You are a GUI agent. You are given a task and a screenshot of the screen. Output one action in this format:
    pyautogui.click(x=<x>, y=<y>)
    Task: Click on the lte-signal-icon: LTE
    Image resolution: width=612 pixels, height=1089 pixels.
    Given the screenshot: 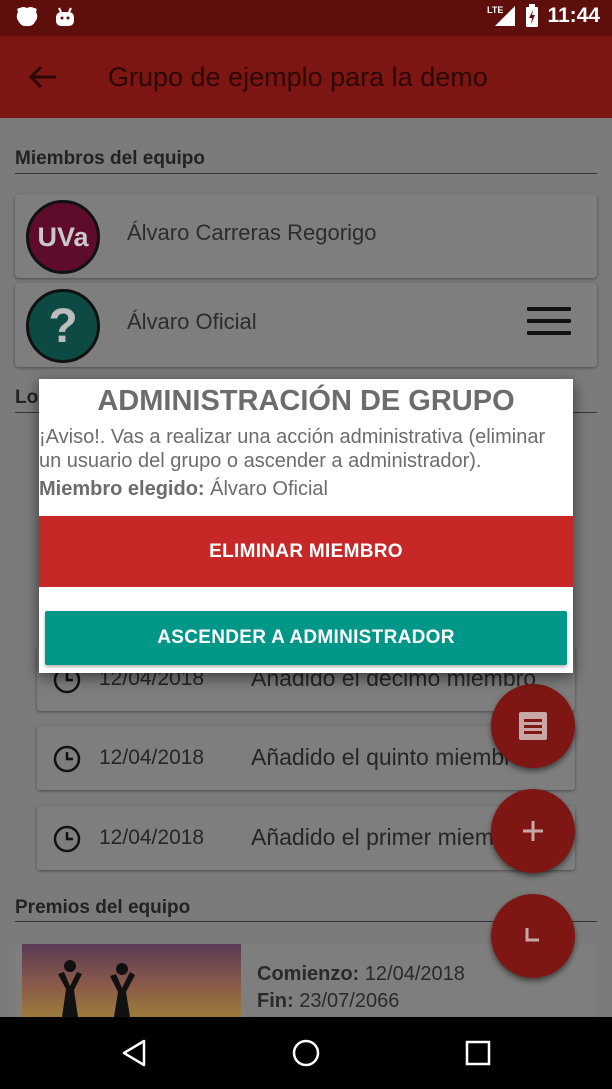 What is the action you would take?
    pyautogui.click(x=501, y=15)
    